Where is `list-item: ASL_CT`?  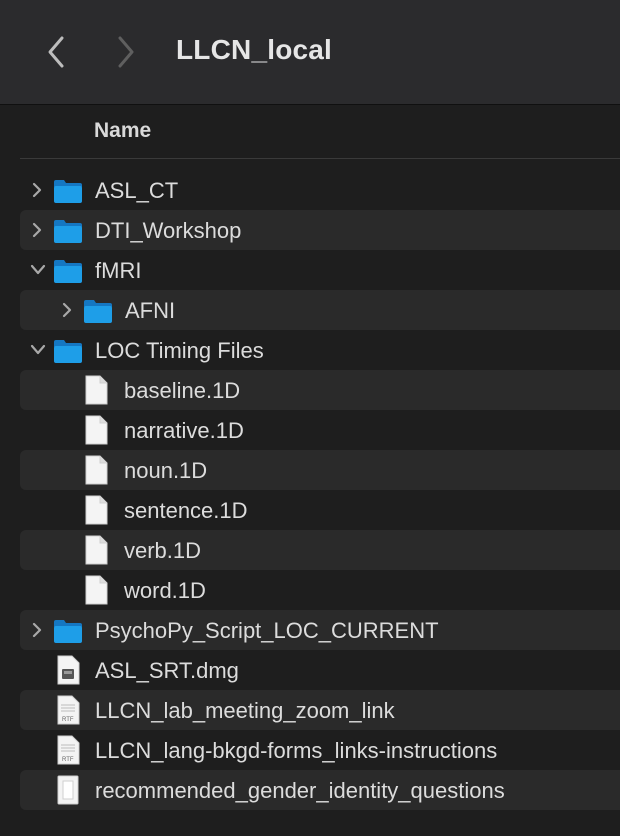
list-item: ASL_CT is located at coordinates (320, 190).